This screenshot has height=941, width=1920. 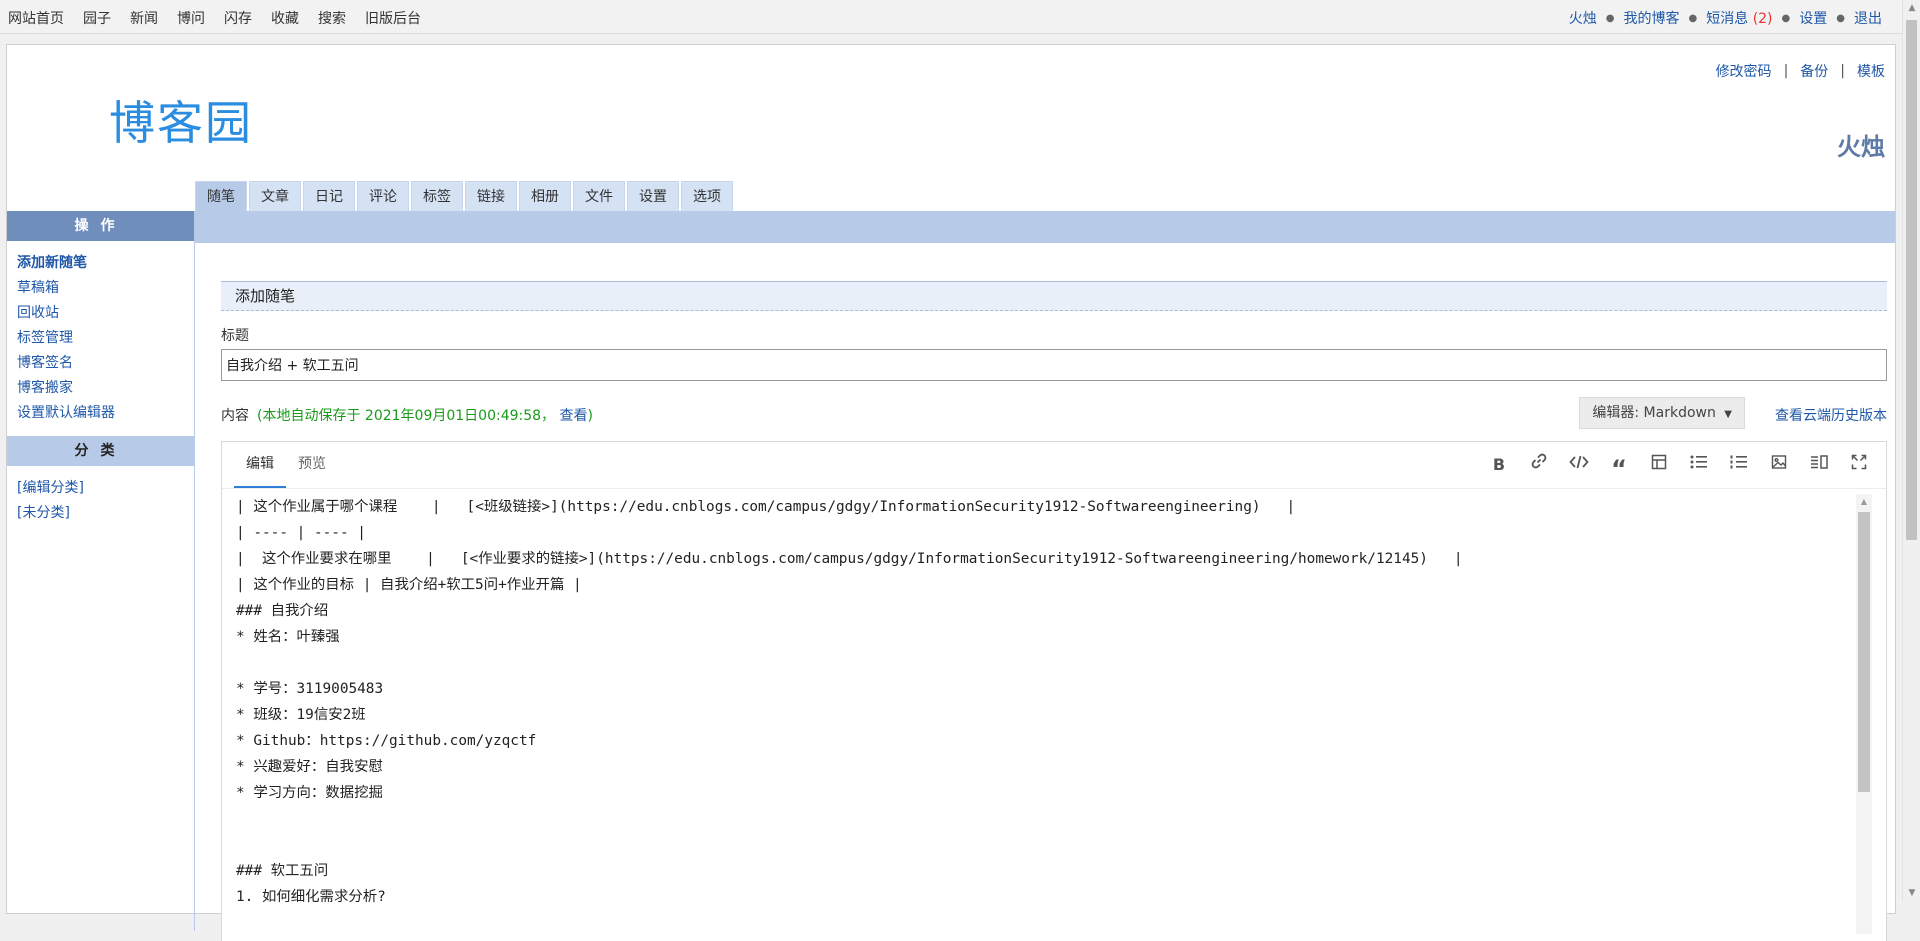 What do you see at coordinates (409, 585) in the screenshot?
I see `code-line: | 这个作业的目标 | 自我介绍+软工5问+作业开篇 |` at bounding box center [409, 585].